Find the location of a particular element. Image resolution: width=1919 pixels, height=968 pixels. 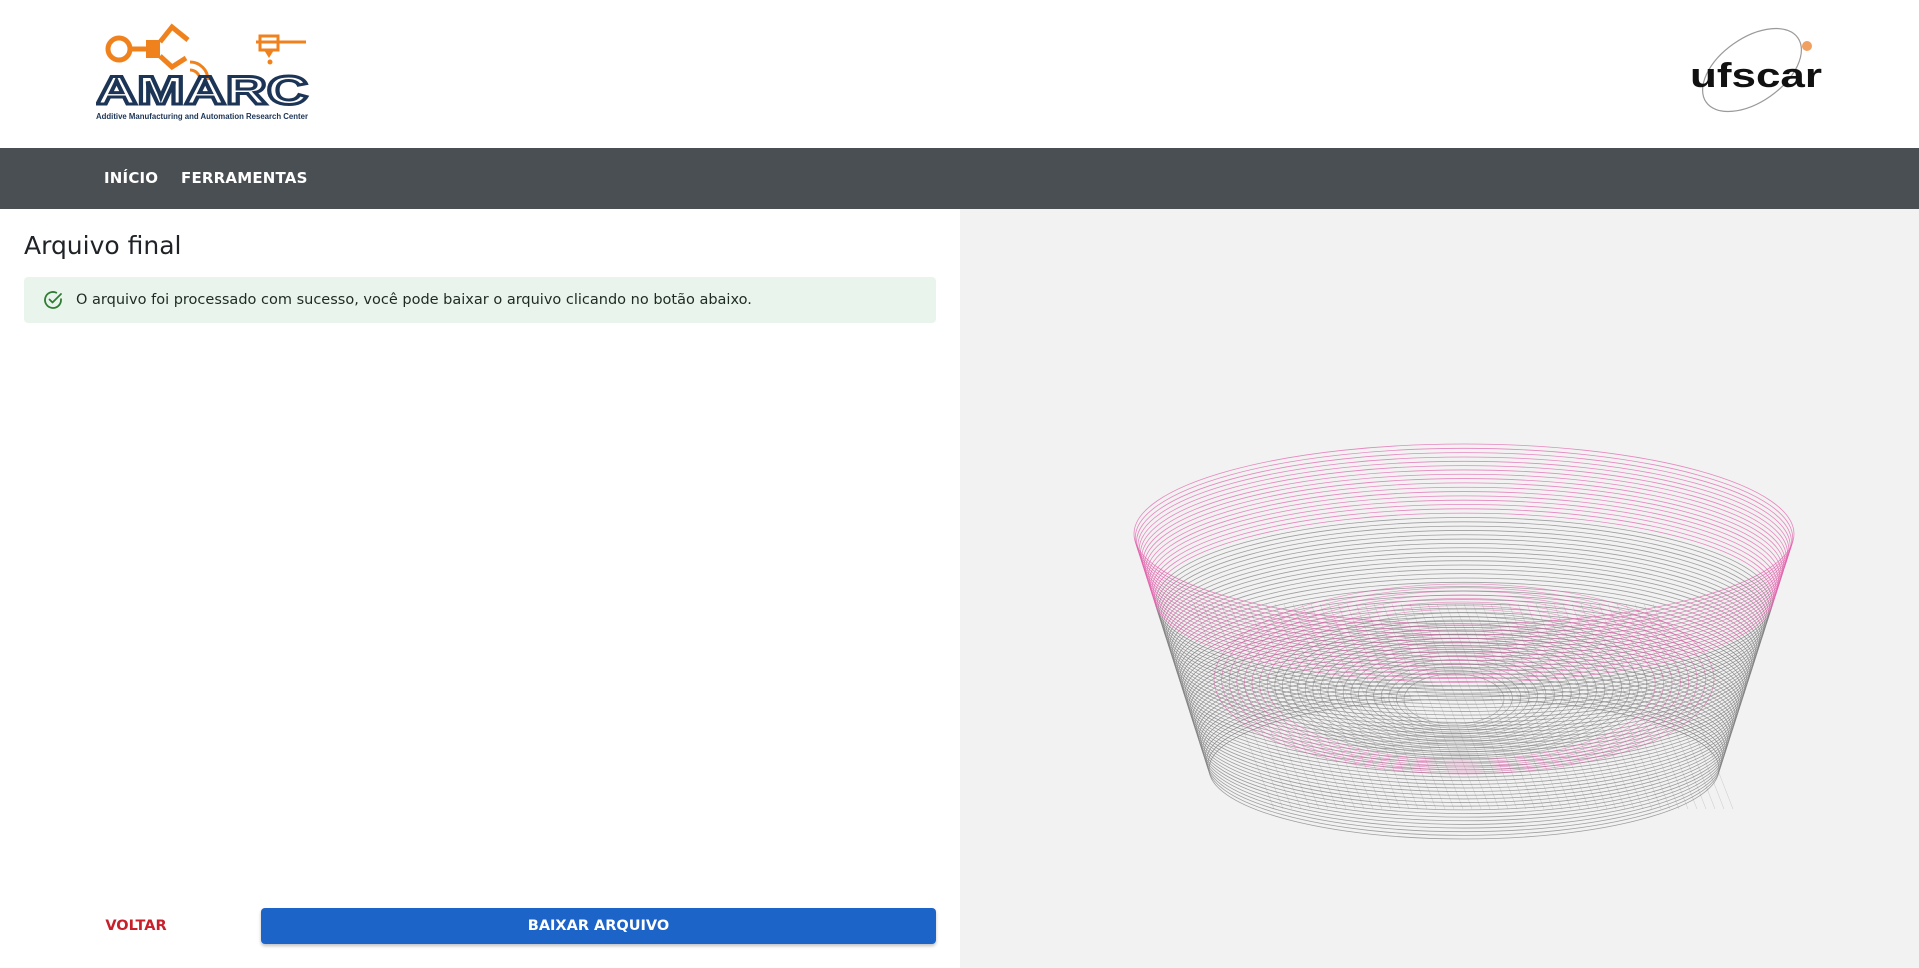

main-navbar: INÍCIO FERRAMENTAS is located at coordinates (959, 178).